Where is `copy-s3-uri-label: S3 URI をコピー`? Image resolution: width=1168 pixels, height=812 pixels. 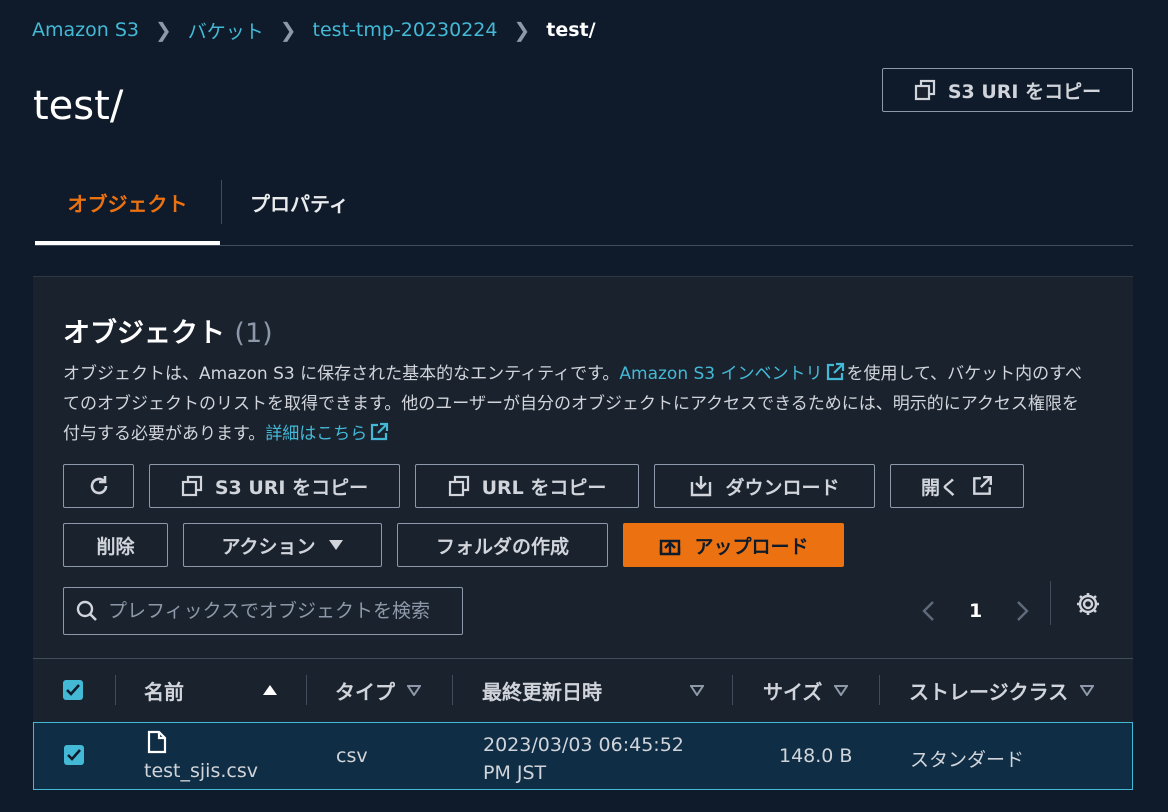
copy-s3-uri-label: S3 URI をコピー is located at coordinates (1024, 91).